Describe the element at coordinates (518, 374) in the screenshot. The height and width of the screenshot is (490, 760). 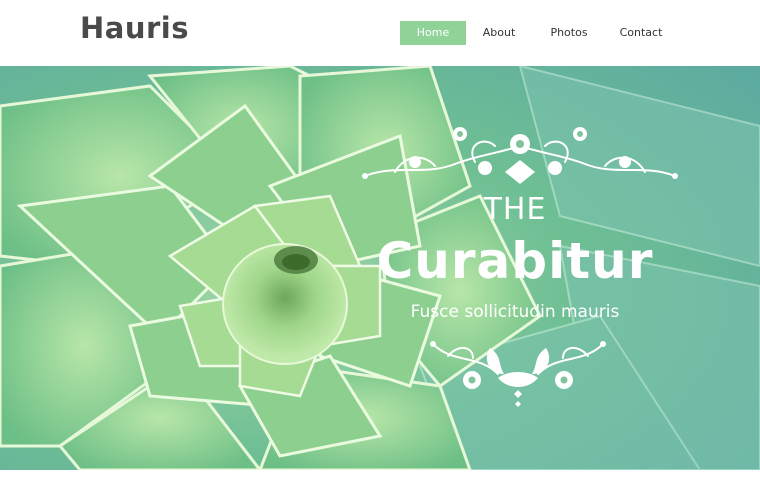
I see `floral-ornament-bottom-icon` at that location.